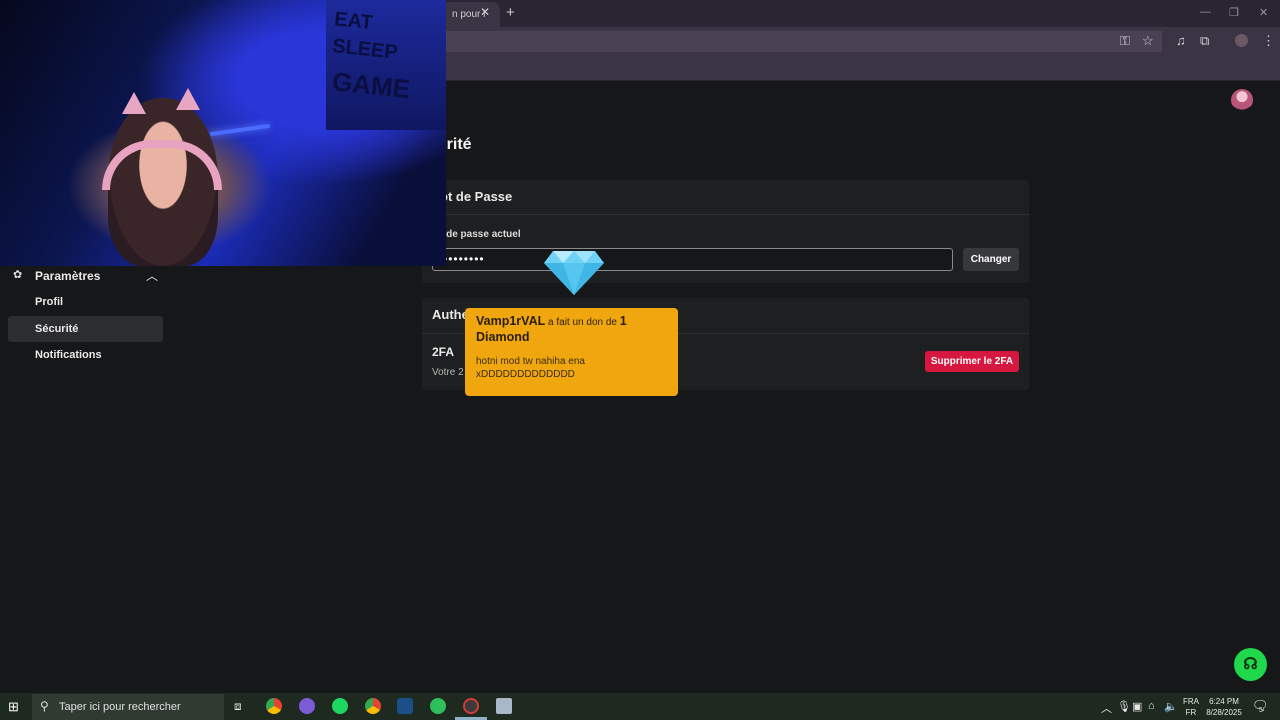 Image resolution: width=1280 pixels, height=720 pixels. Describe the element at coordinates (530, 368) in the screenshot. I see `donation-message: hotni mod tw nahiha ena xDDDDDDDDDDDDD` at that location.